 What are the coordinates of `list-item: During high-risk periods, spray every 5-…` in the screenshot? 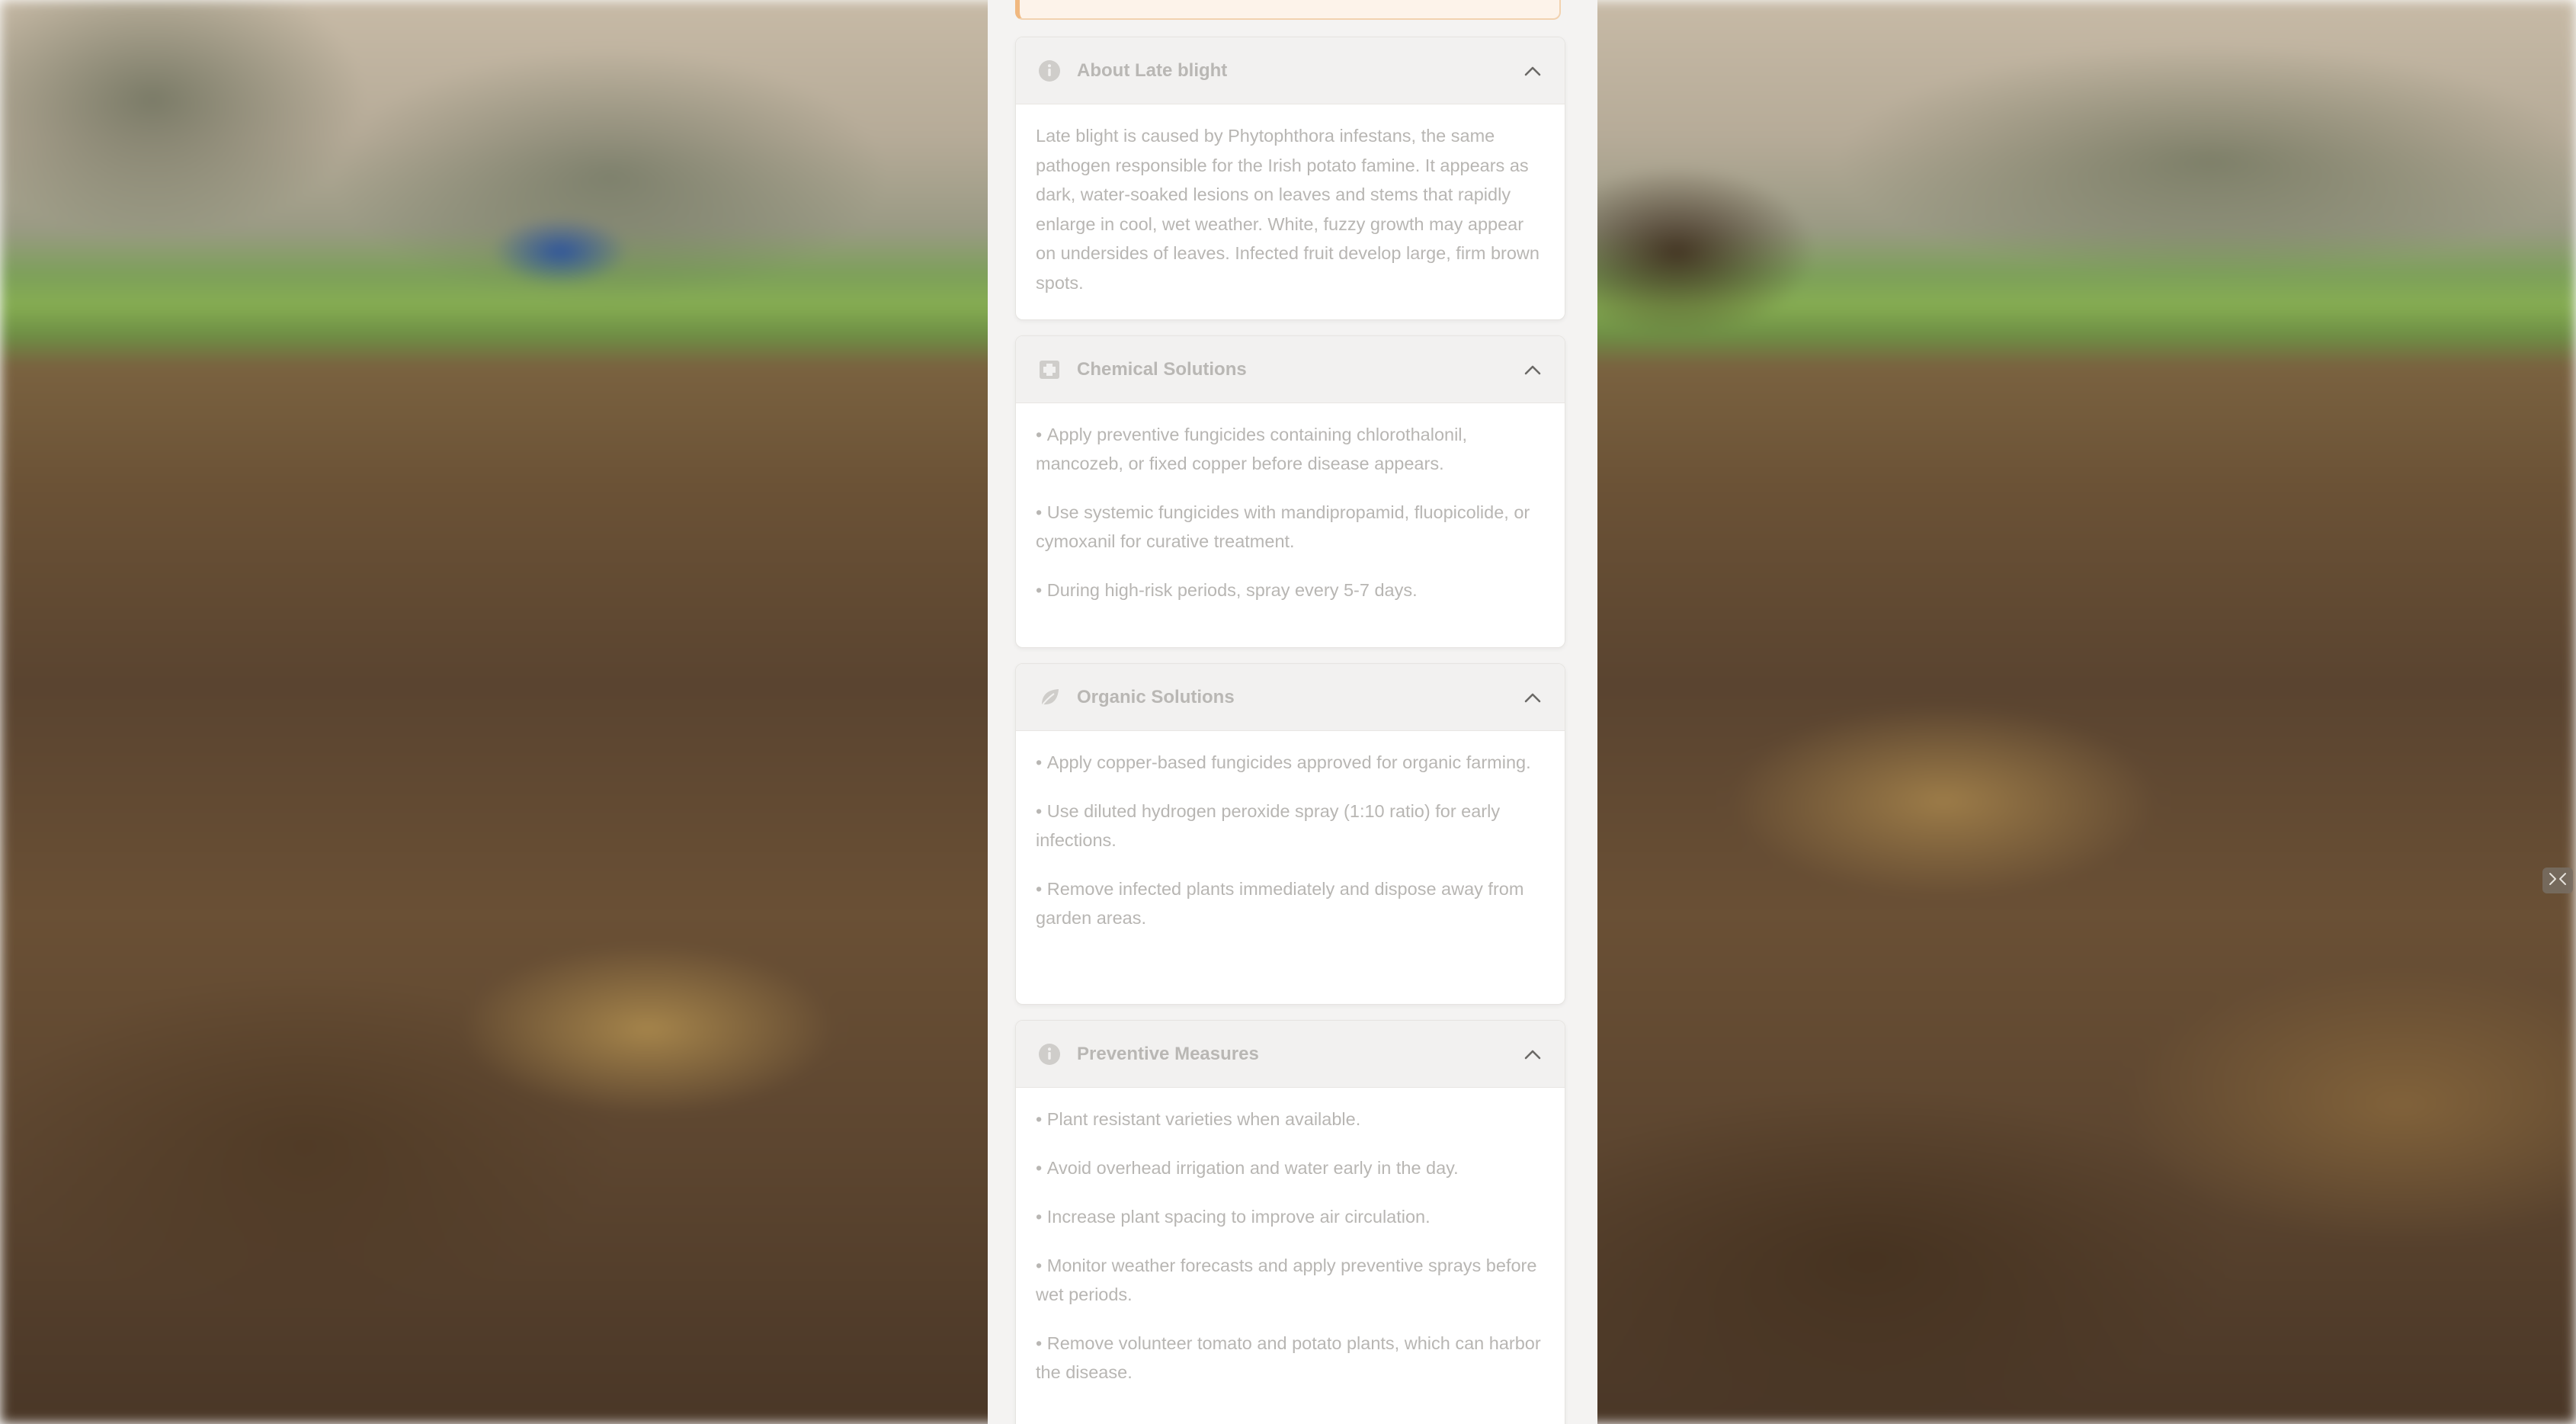 It's located at (1290, 590).